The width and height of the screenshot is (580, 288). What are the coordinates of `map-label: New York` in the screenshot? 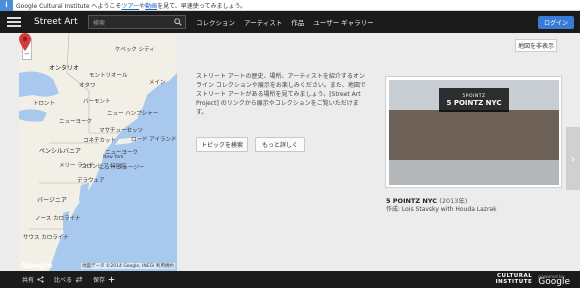 It's located at (113, 157).